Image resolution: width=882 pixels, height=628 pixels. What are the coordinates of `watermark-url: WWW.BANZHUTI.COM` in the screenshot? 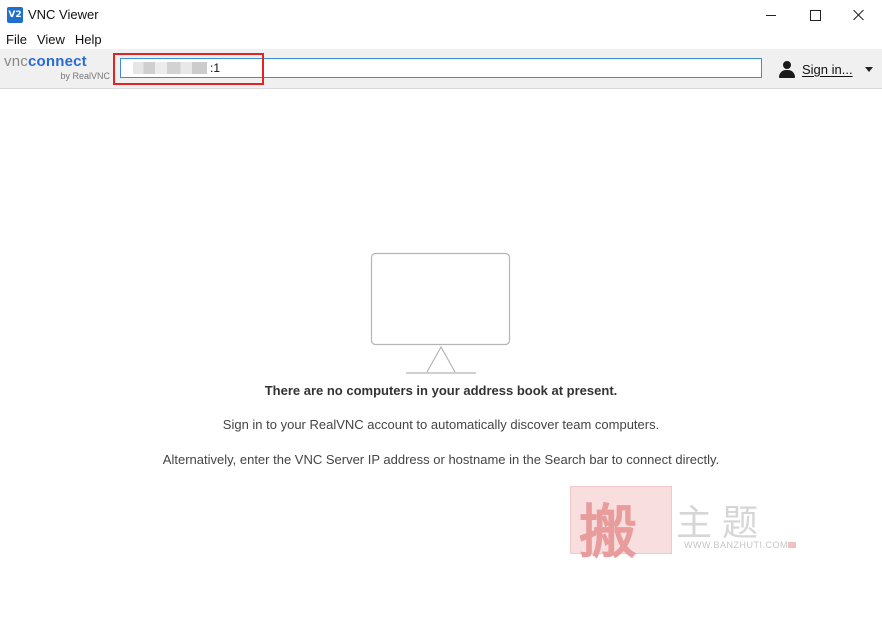 It's located at (736, 545).